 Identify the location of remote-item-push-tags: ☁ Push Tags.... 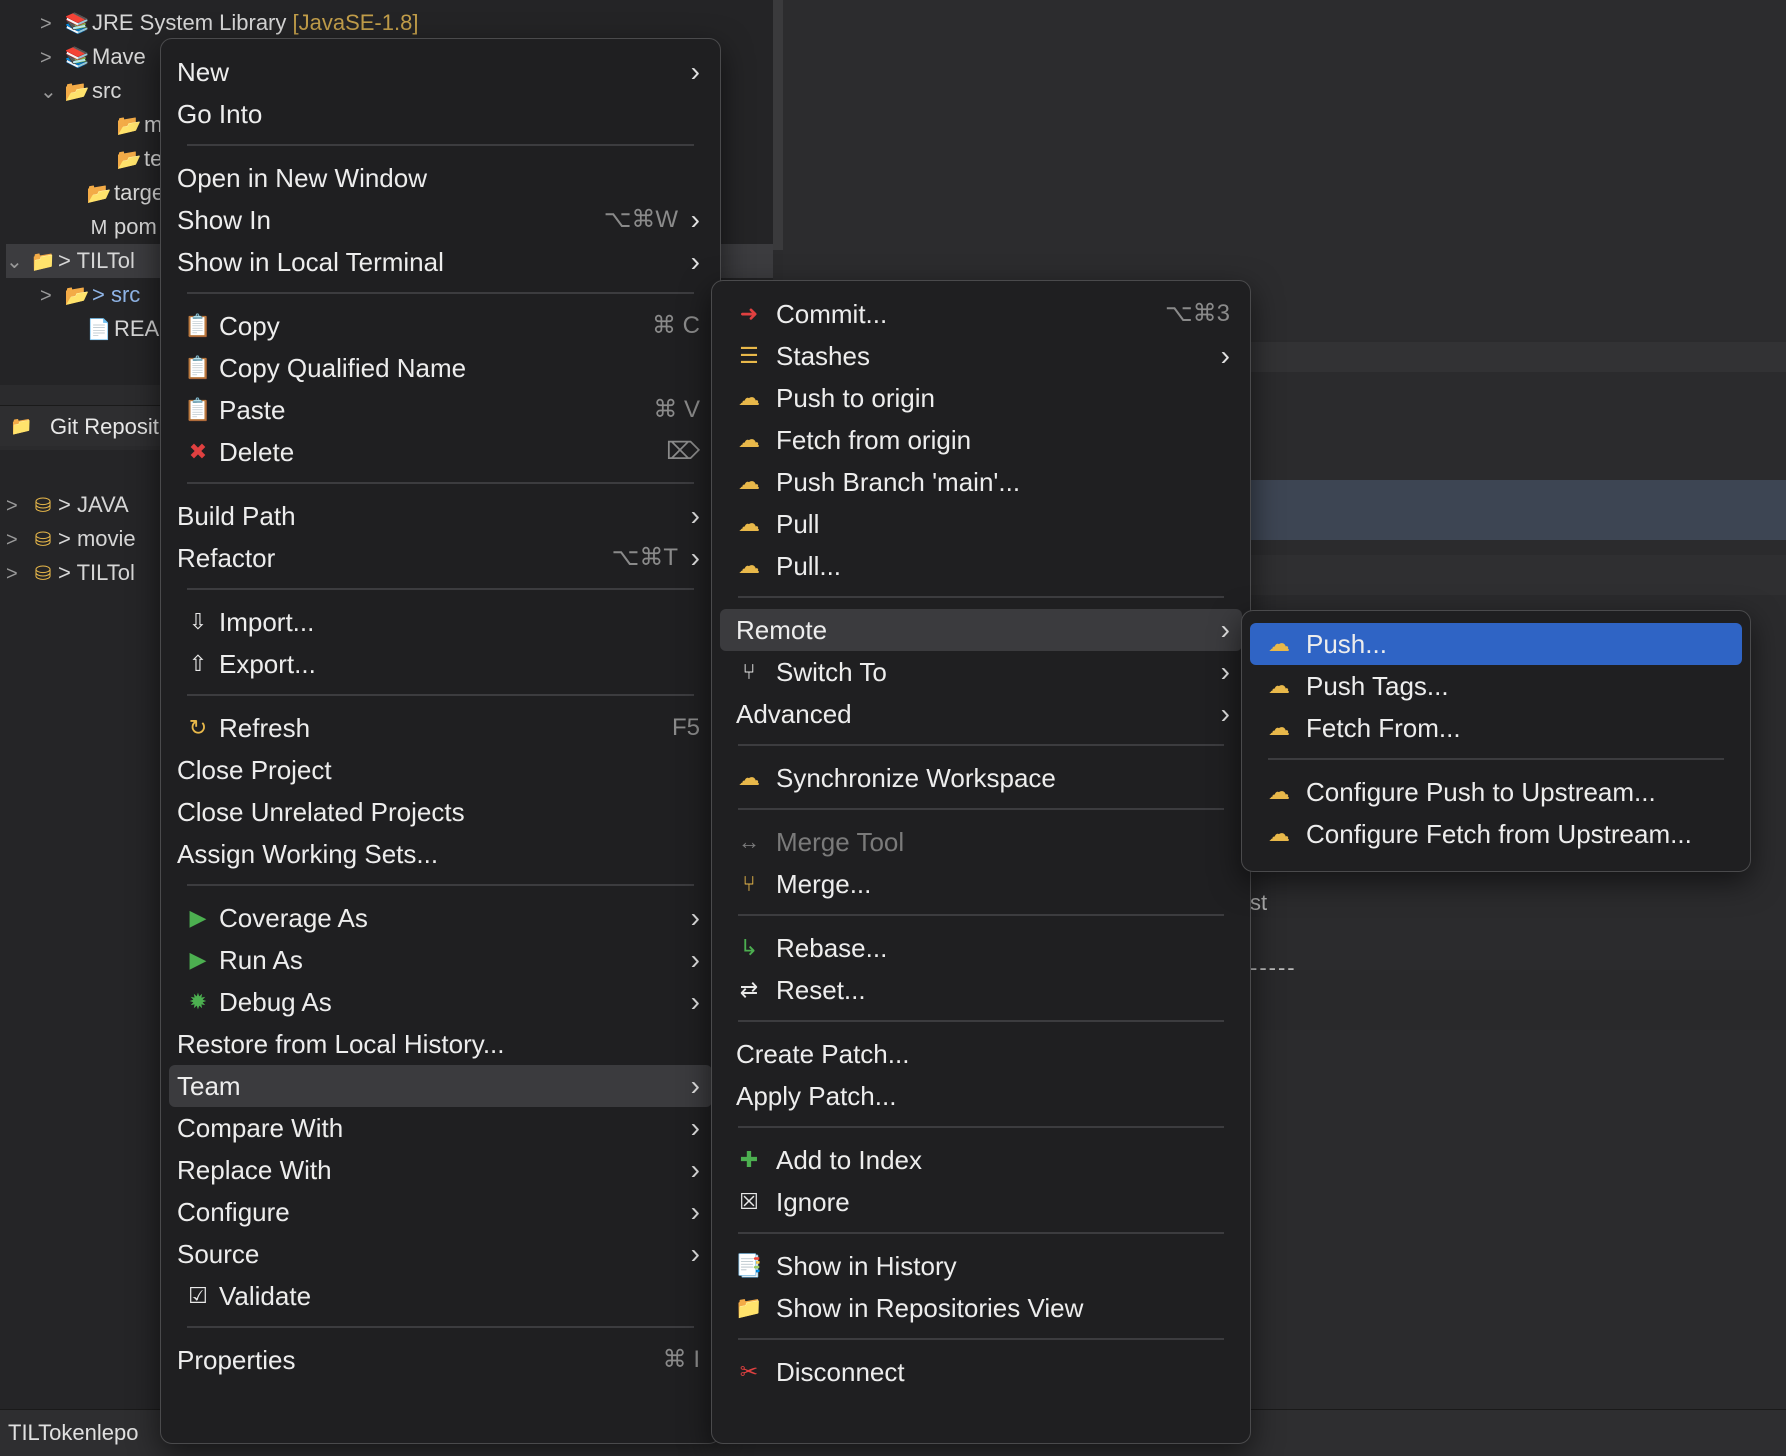
(1496, 686).